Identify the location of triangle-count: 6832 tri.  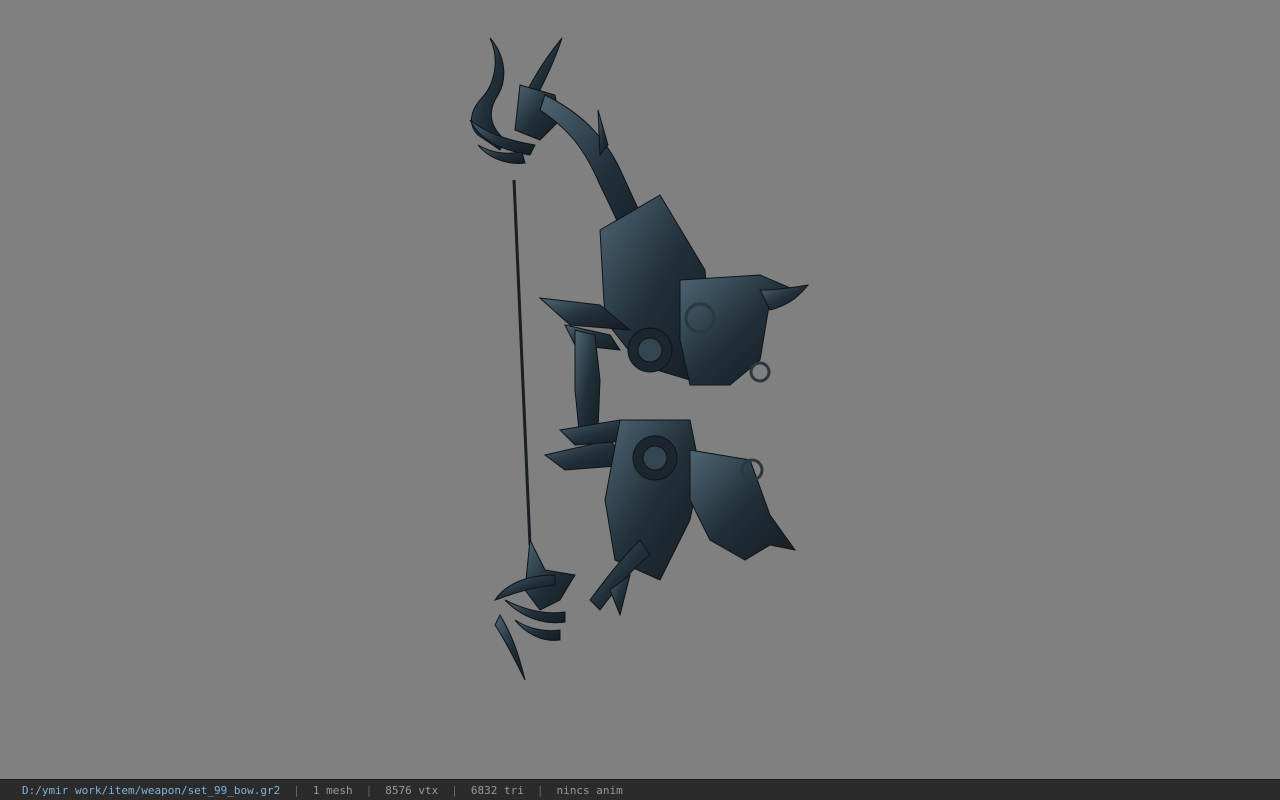
(497, 790).